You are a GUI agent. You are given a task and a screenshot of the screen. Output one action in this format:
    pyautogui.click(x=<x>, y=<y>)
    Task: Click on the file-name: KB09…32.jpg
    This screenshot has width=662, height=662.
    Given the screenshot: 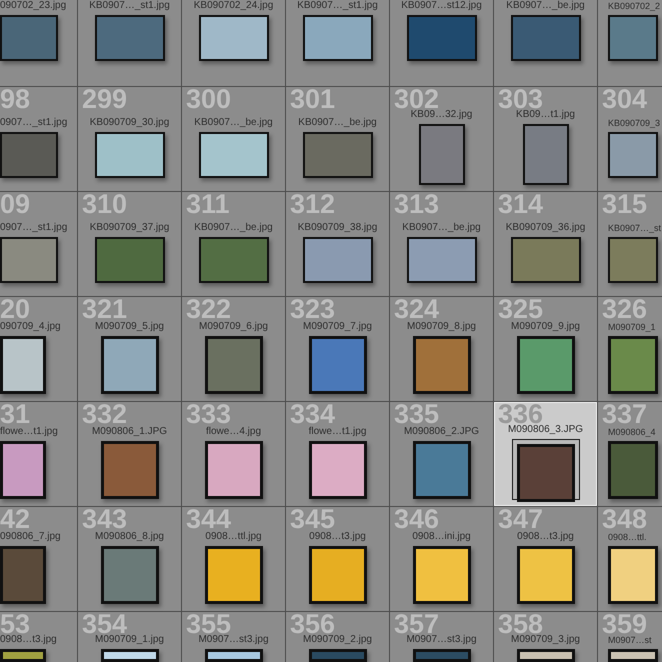 What is the action you would take?
    pyautogui.click(x=441, y=115)
    